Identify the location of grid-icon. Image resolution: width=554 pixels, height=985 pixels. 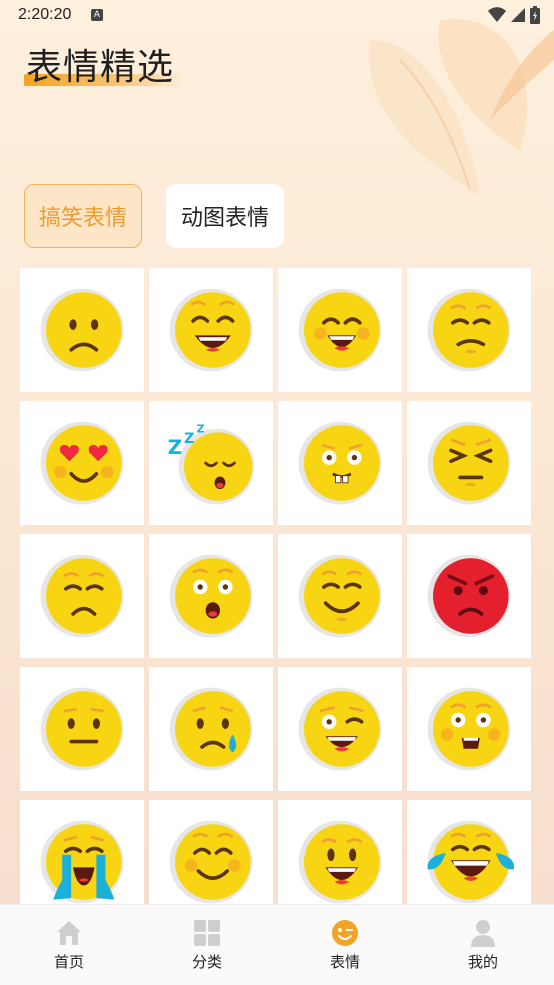
(207, 933).